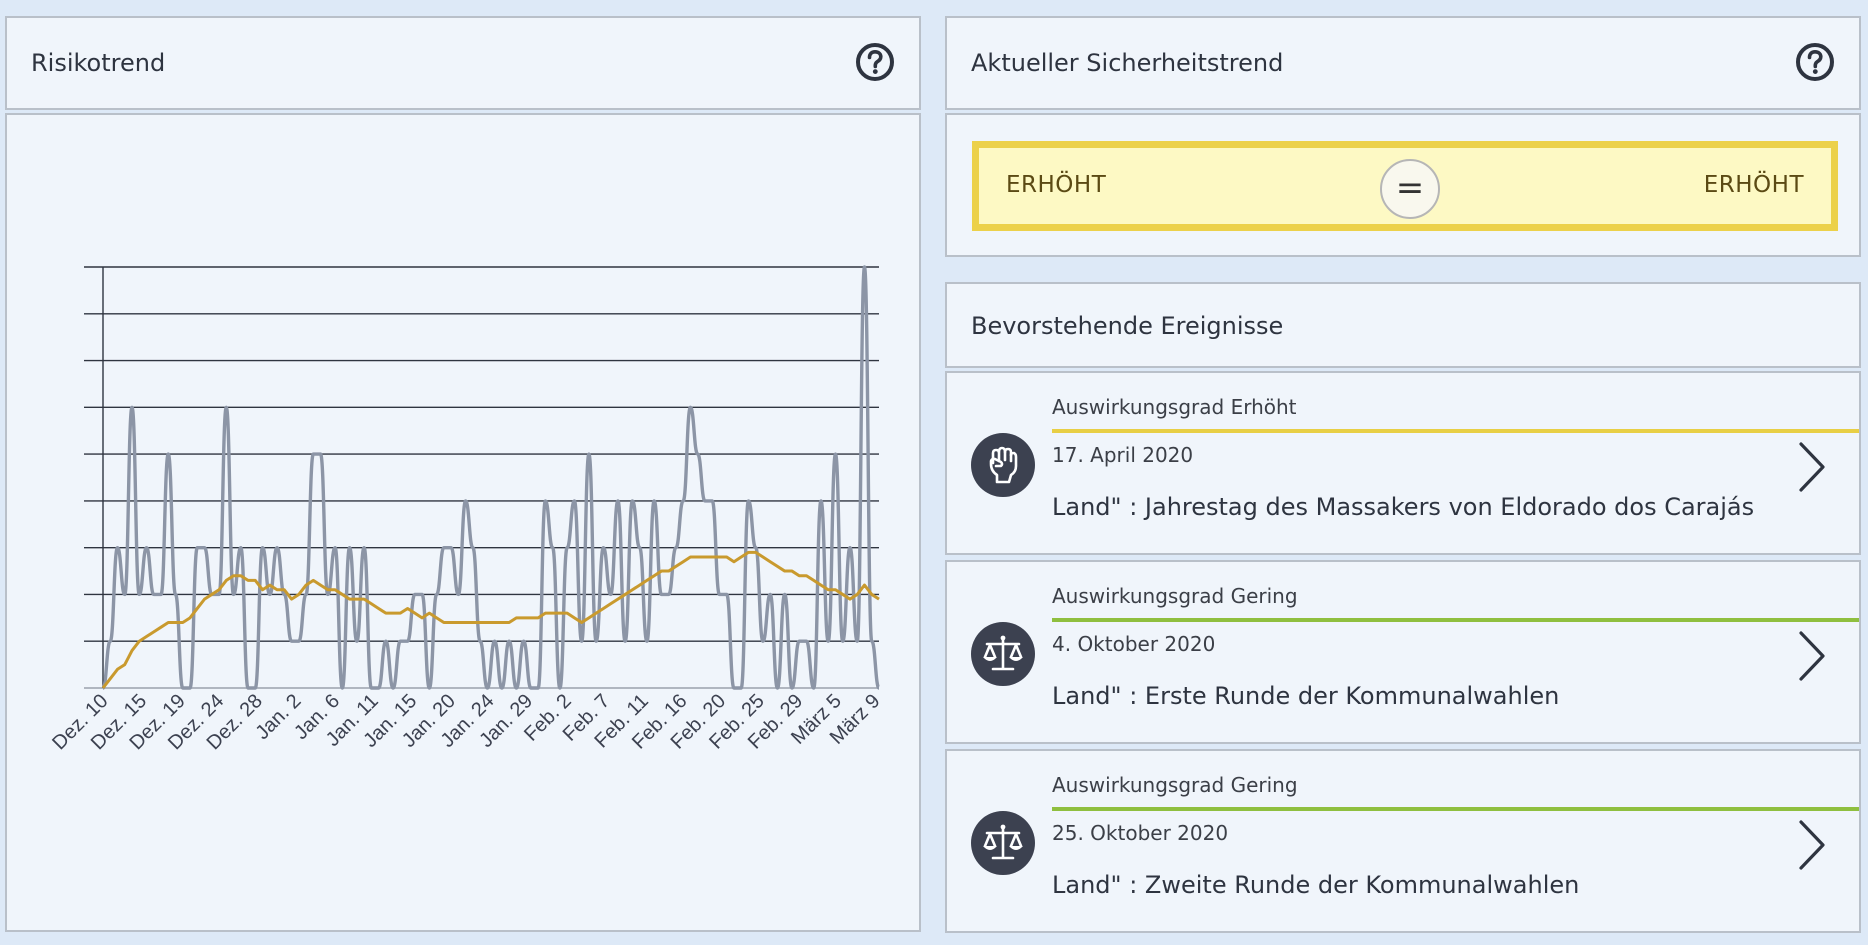 The image size is (1868, 945). Describe the element at coordinates (1127, 326) in the screenshot. I see `upcoming-events-title: Bevorstehende Ereignisse` at that location.